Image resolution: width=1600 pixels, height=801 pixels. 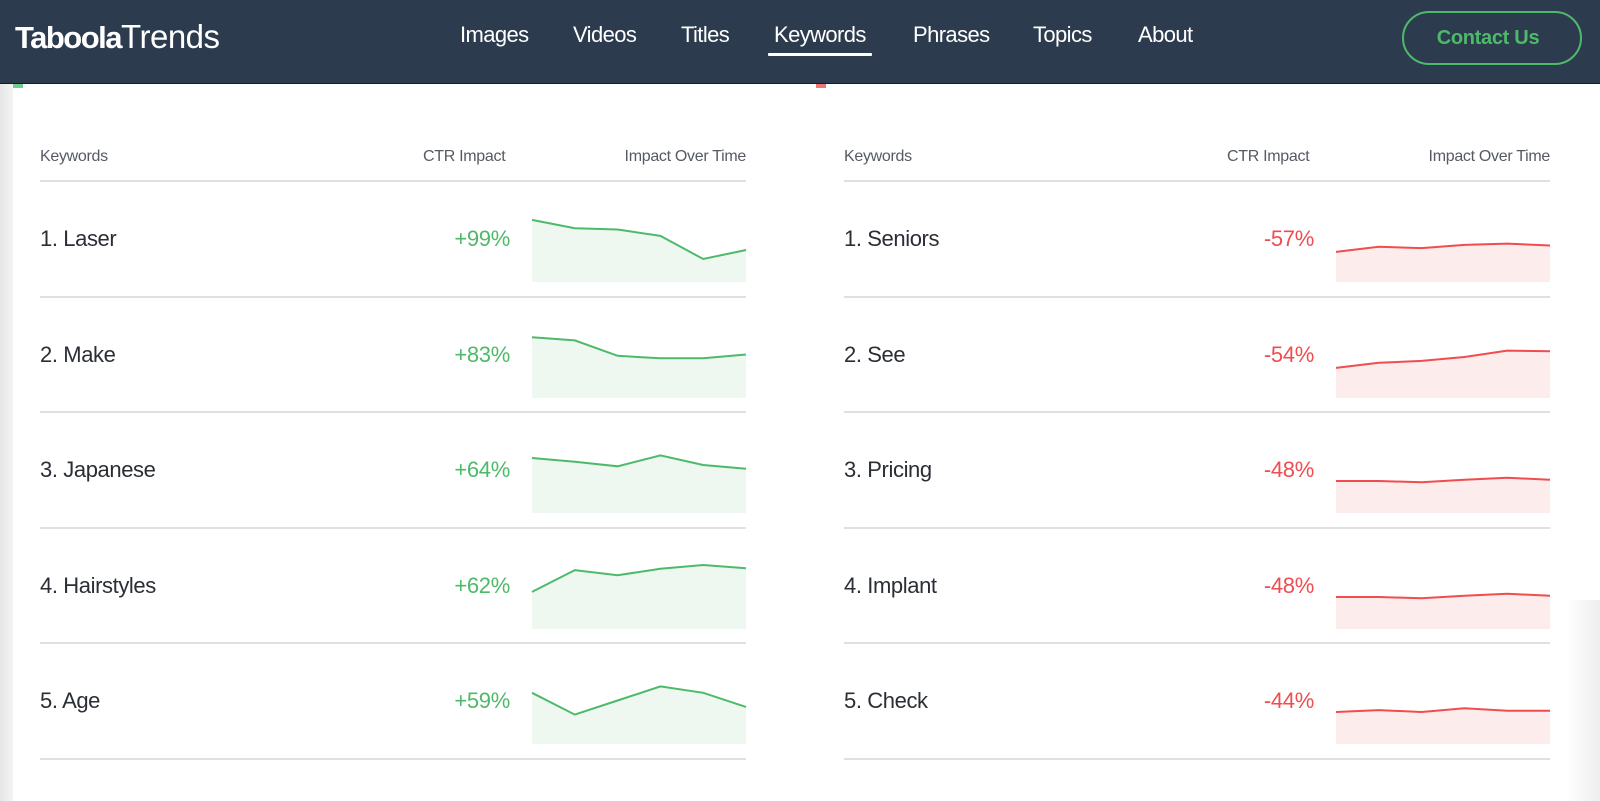 I want to click on table-row: 2. Make +83%, so click(x=393, y=355).